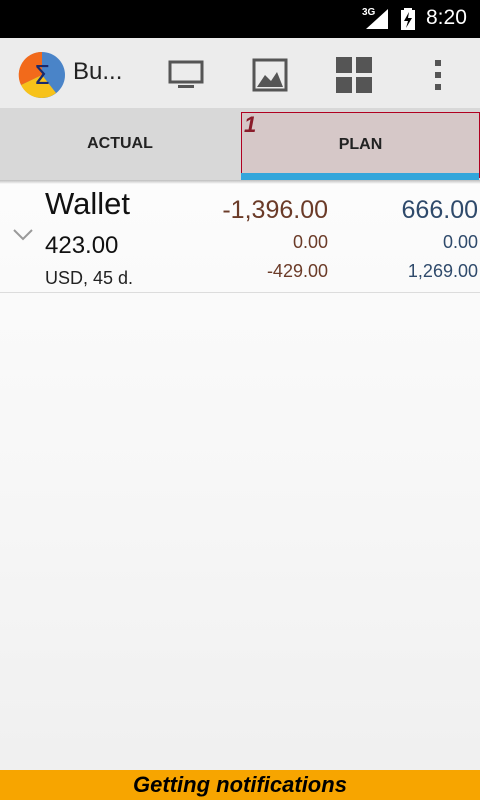 This screenshot has height=800, width=480. I want to click on tab-plan: PLAN, so click(360, 145).